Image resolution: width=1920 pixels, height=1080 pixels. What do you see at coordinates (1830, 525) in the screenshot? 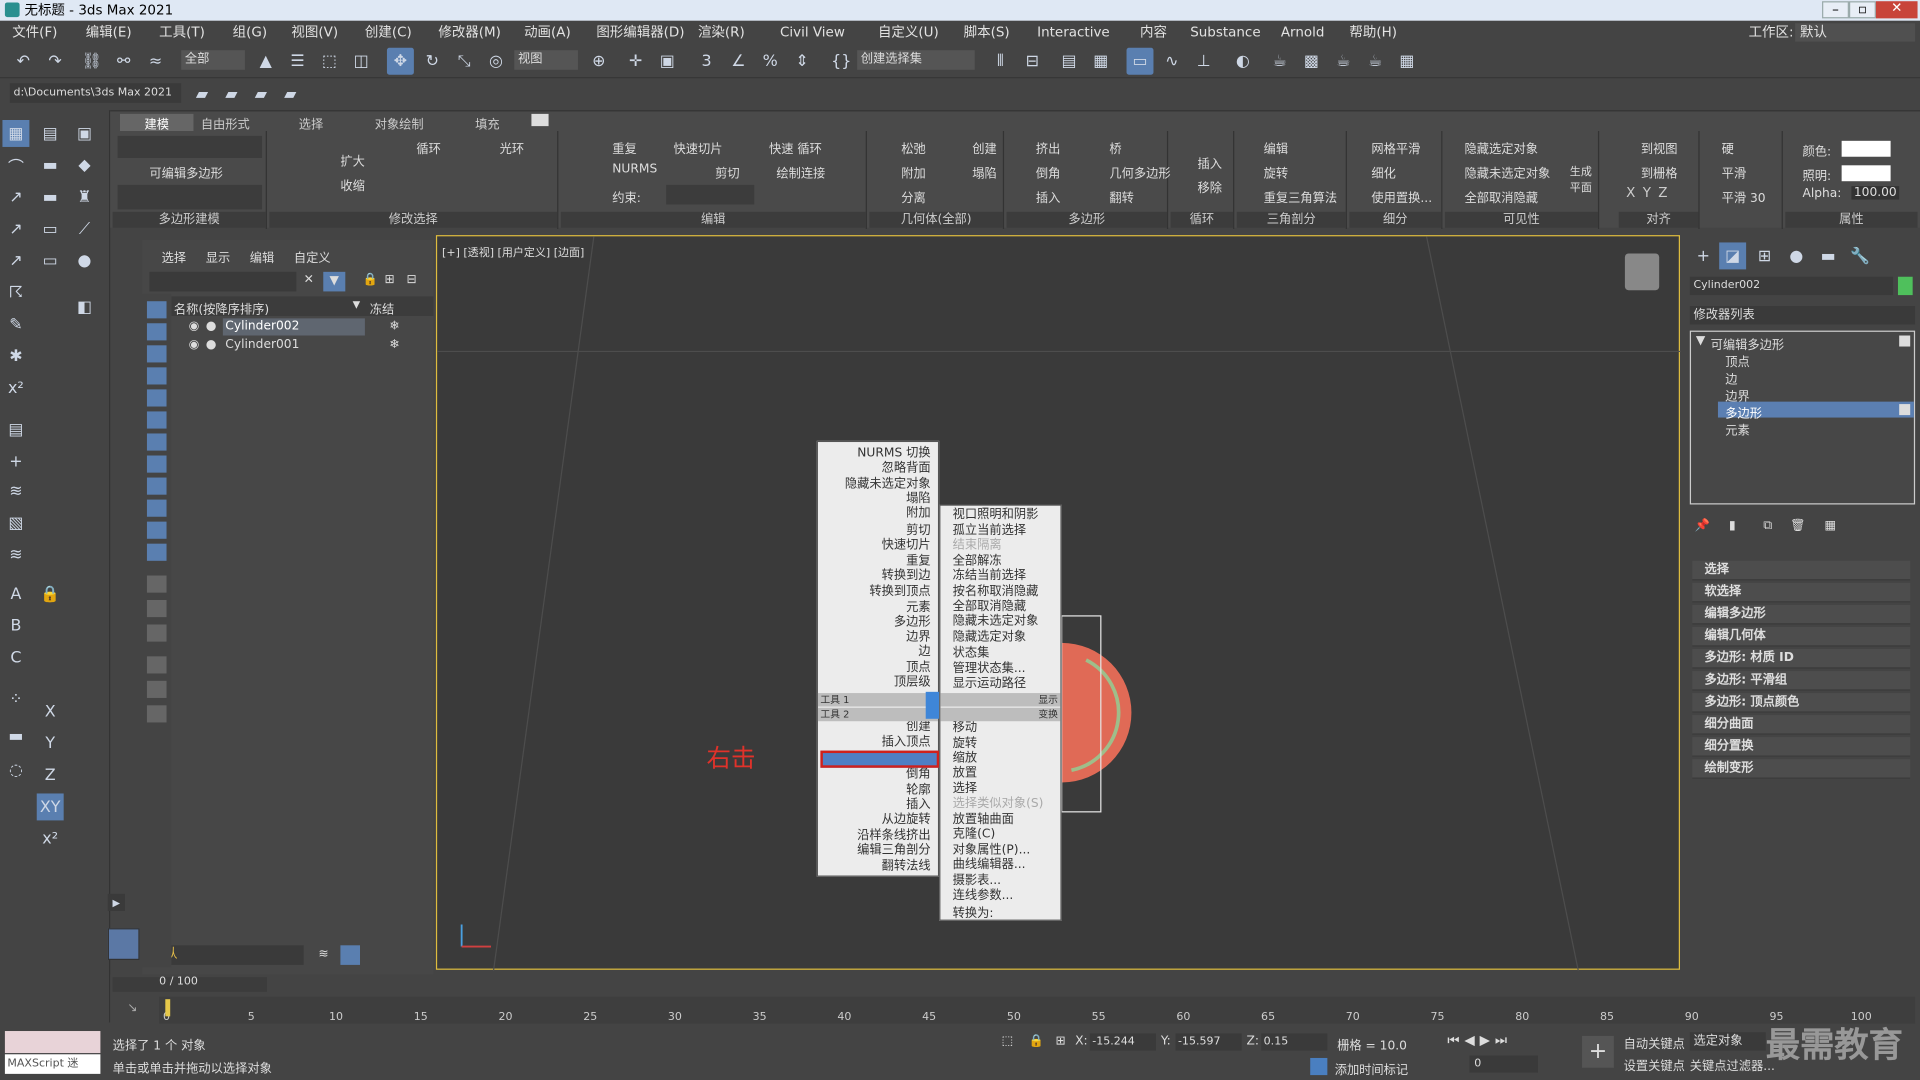
I see `configure-sets-icon: ▦` at bounding box center [1830, 525].